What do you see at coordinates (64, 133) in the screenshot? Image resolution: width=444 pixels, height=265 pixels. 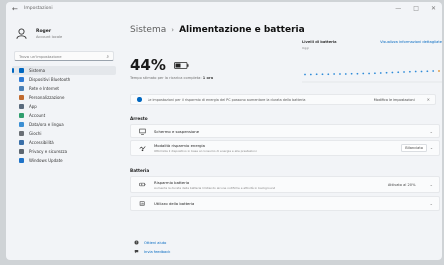 I see `sidebar-item: Giochi` at bounding box center [64, 133].